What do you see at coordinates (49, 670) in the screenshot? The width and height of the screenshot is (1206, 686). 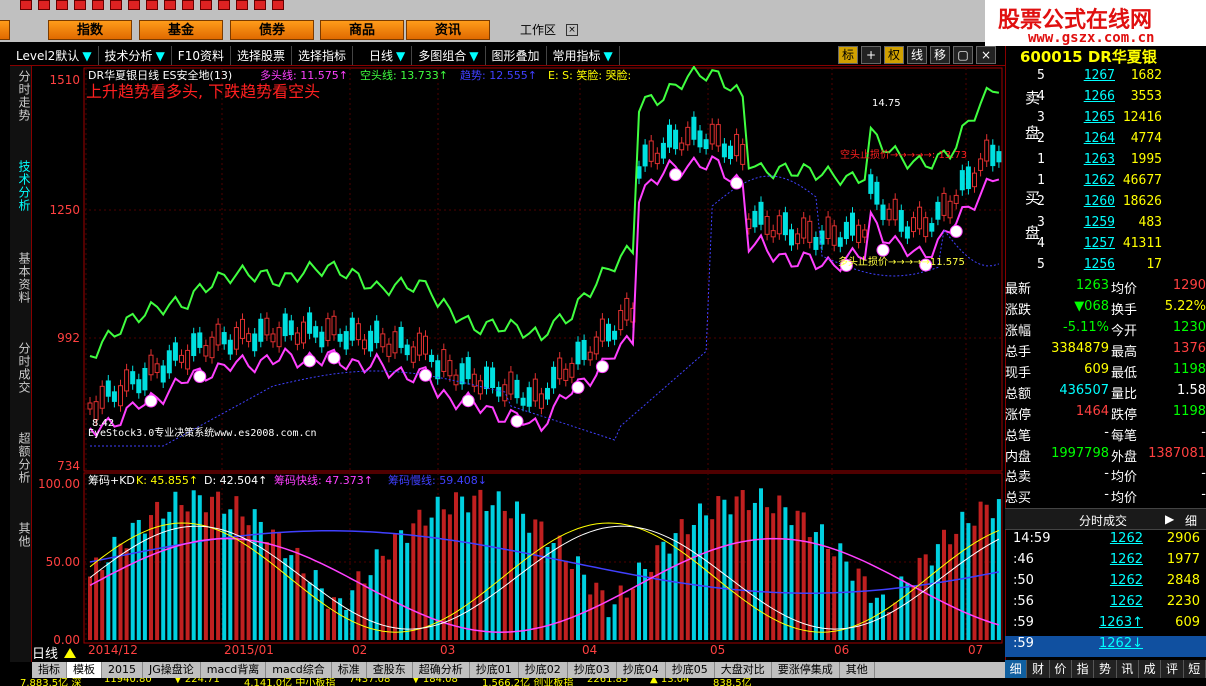 I see `bottom-tab: 指标` at bounding box center [49, 670].